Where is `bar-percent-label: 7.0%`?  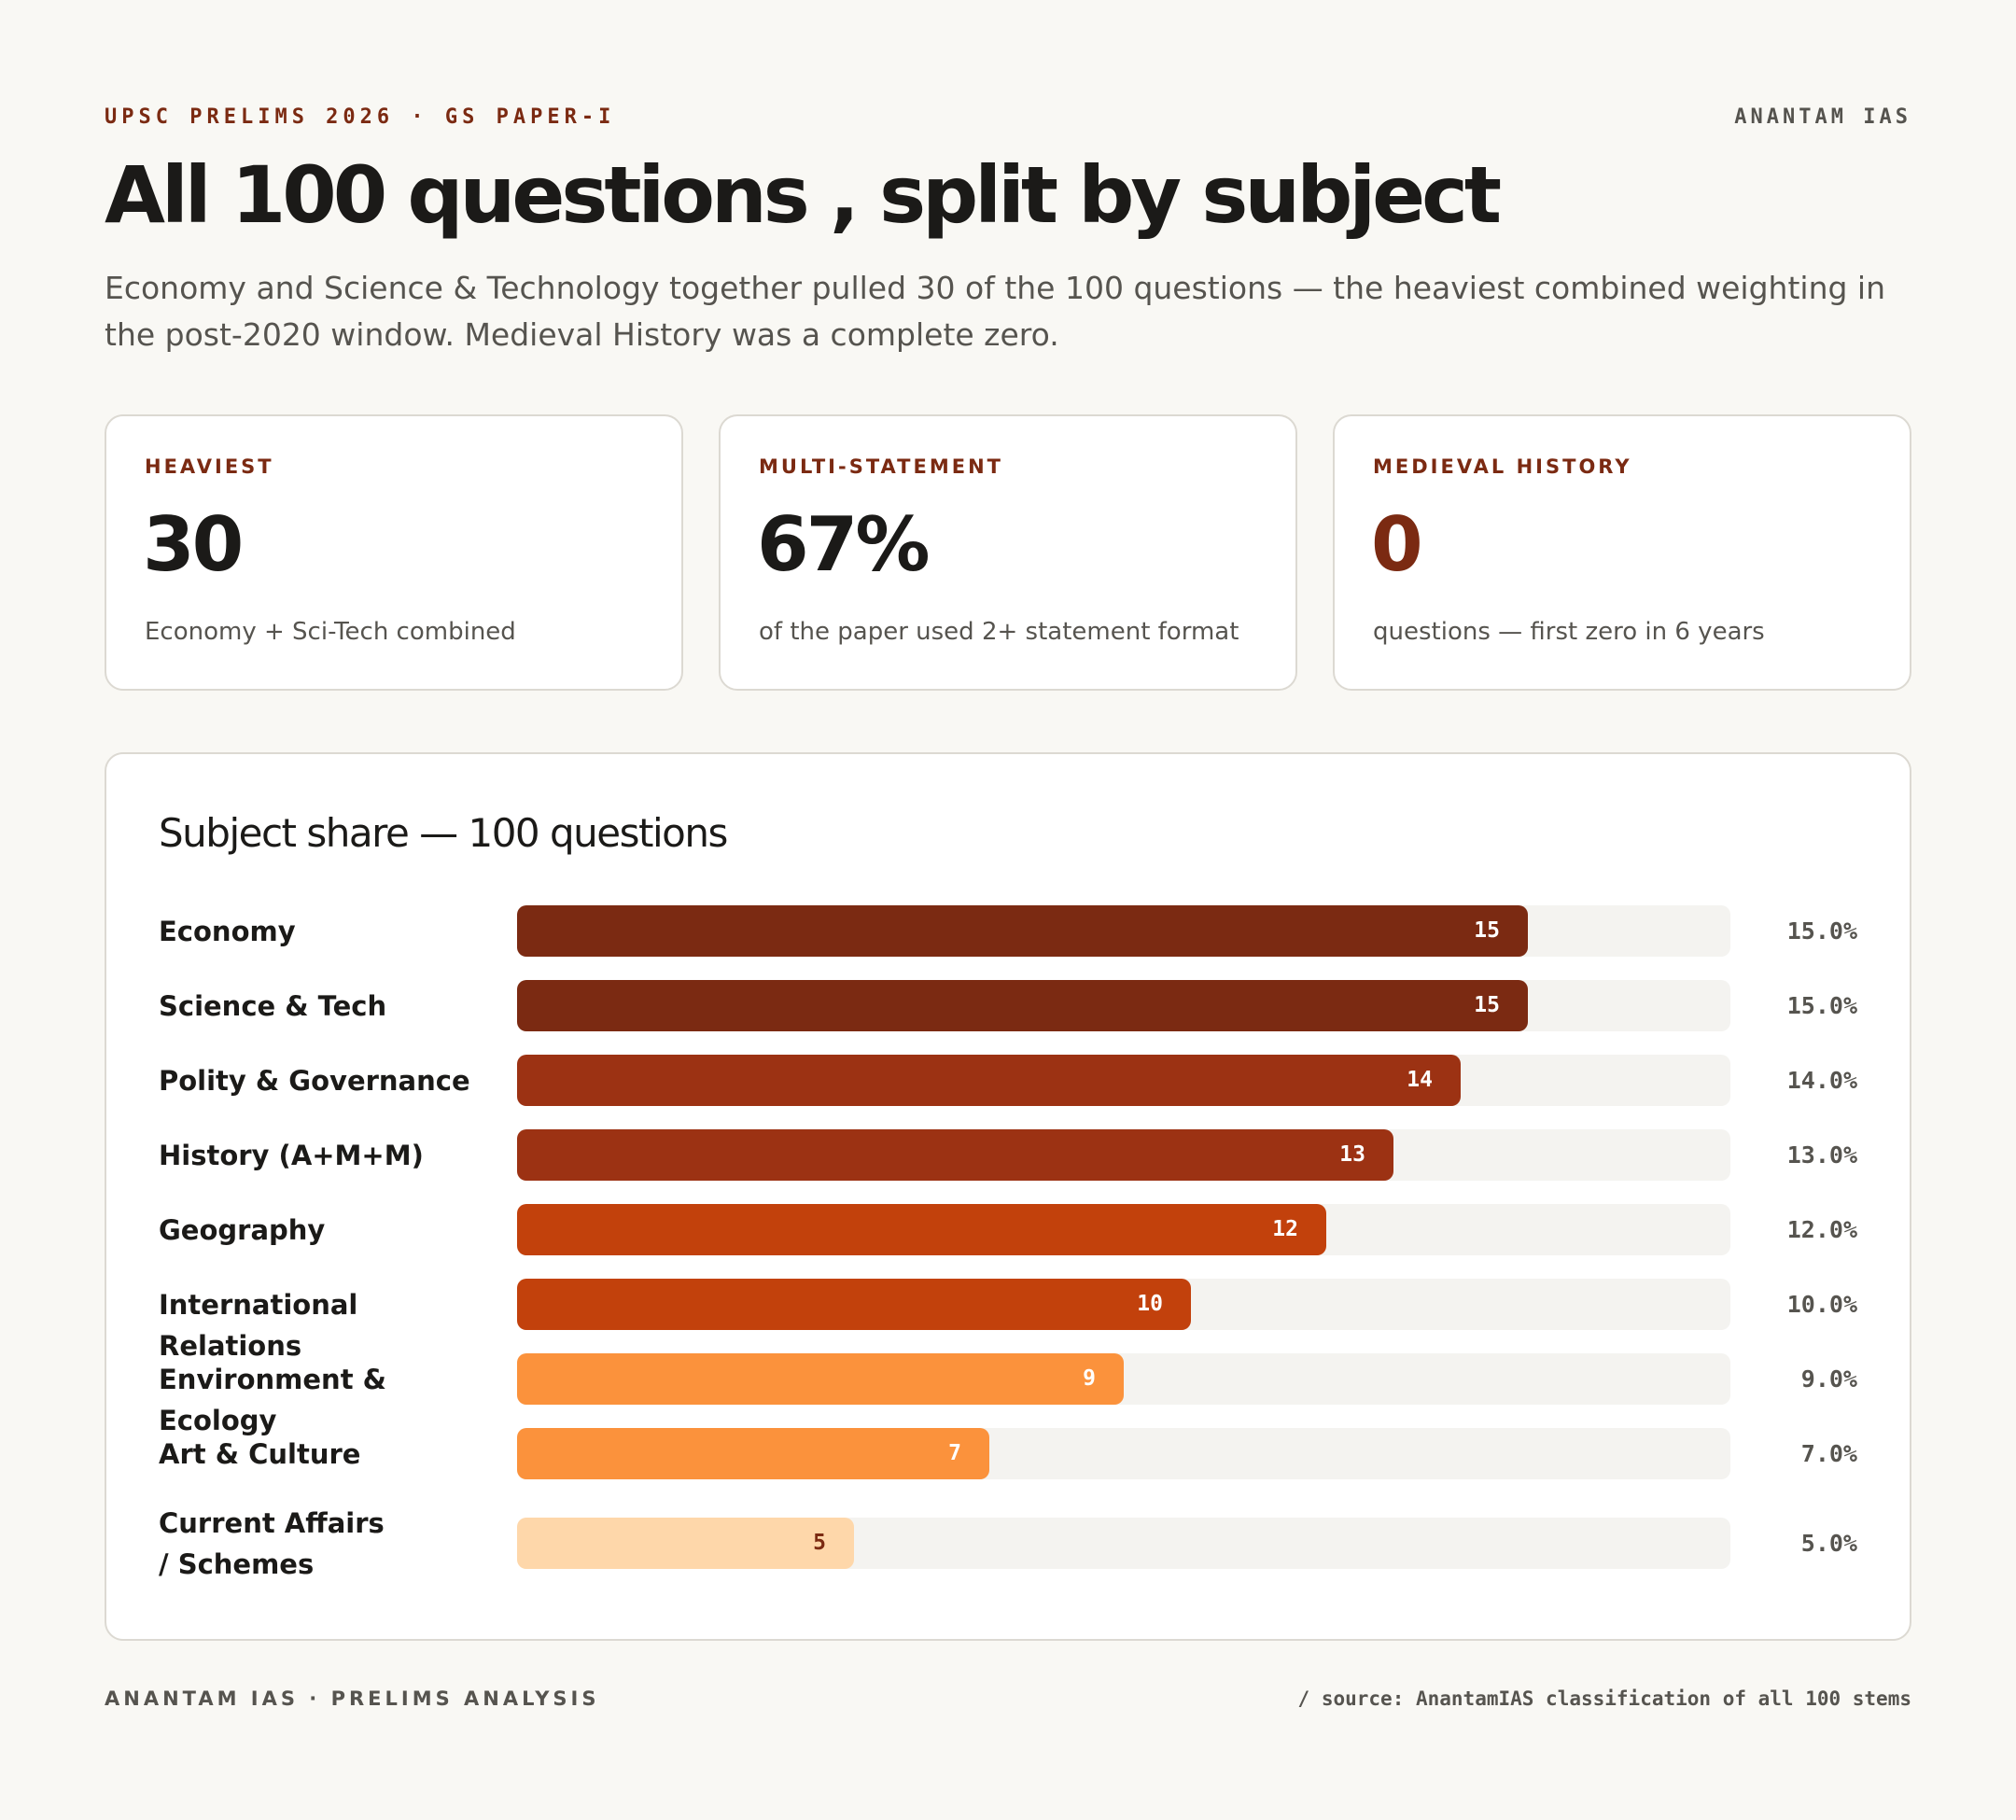
bar-percent-label: 7.0% is located at coordinates (1828, 1453).